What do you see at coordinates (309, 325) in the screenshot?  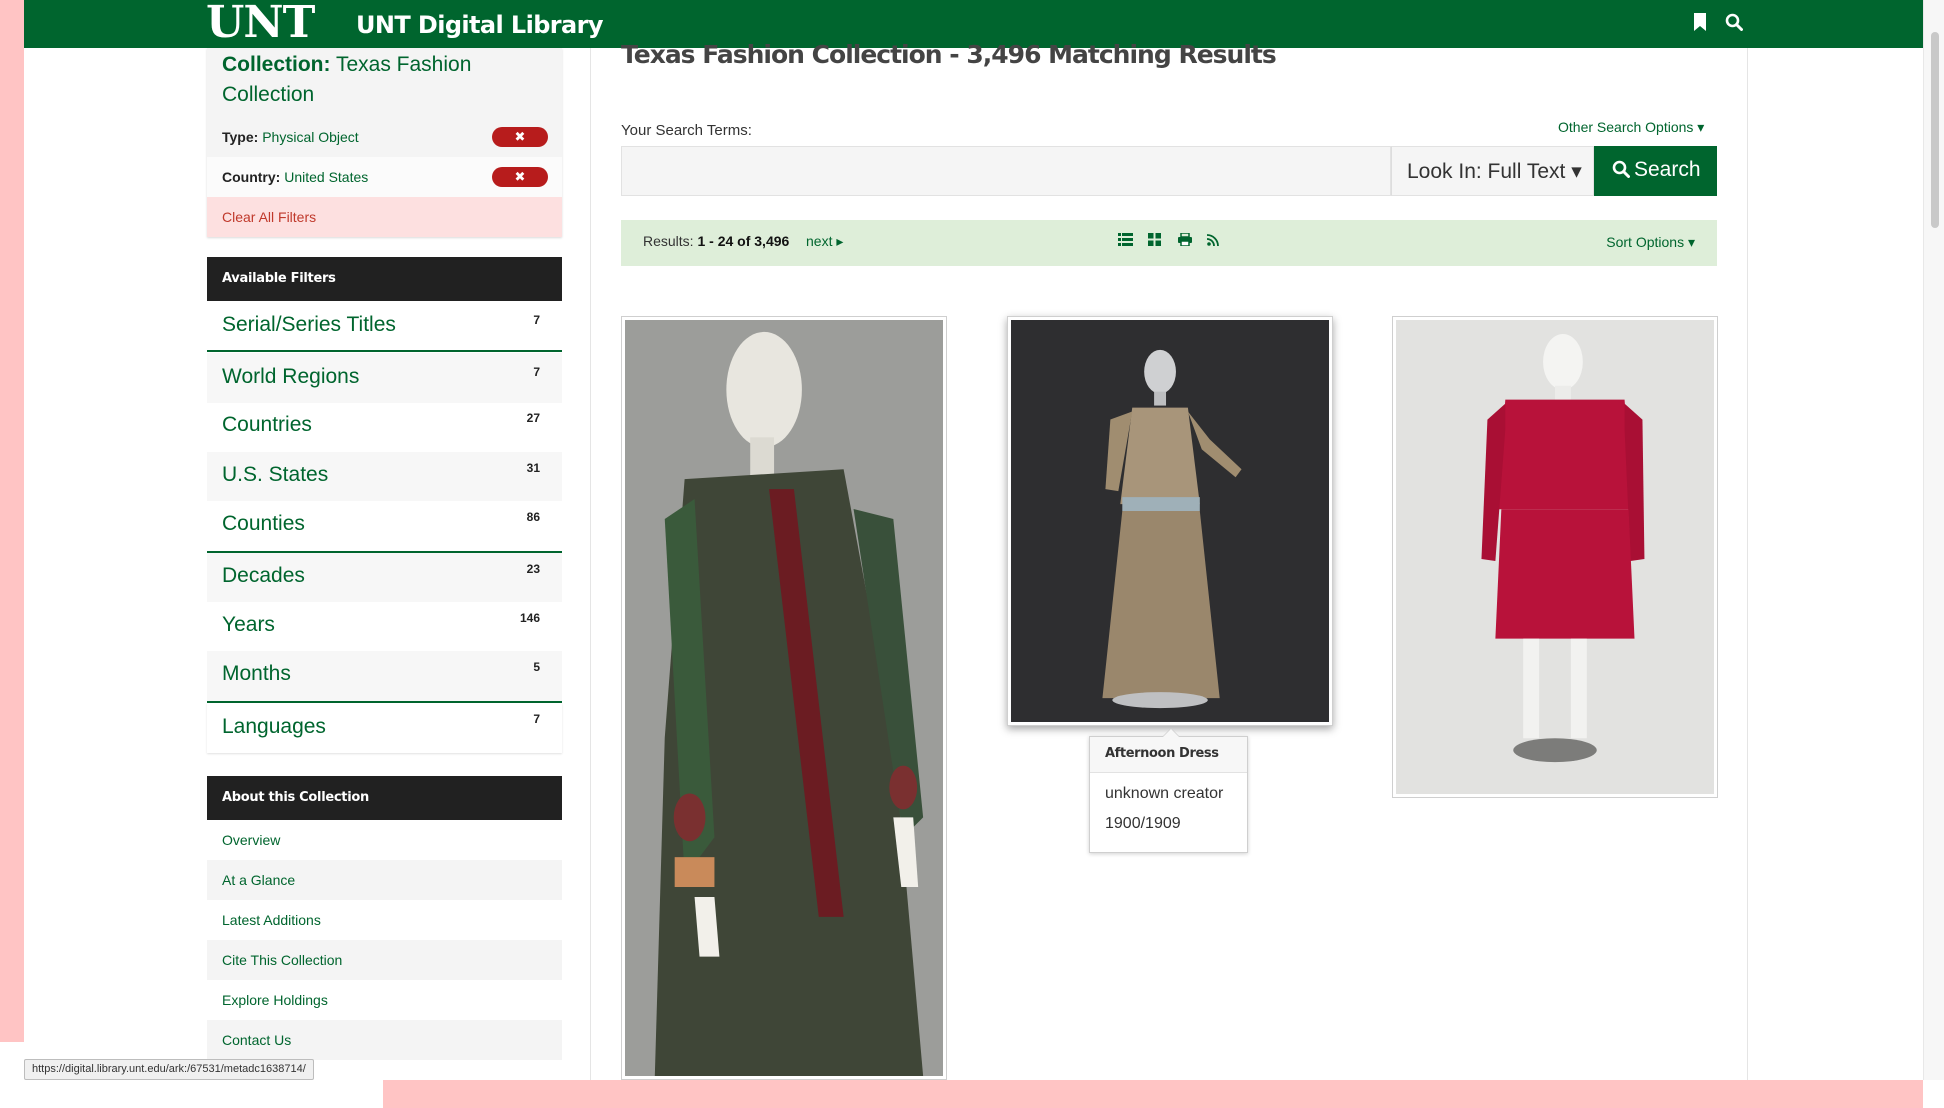 I see `facet-label: Serial/Series Titles` at bounding box center [309, 325].